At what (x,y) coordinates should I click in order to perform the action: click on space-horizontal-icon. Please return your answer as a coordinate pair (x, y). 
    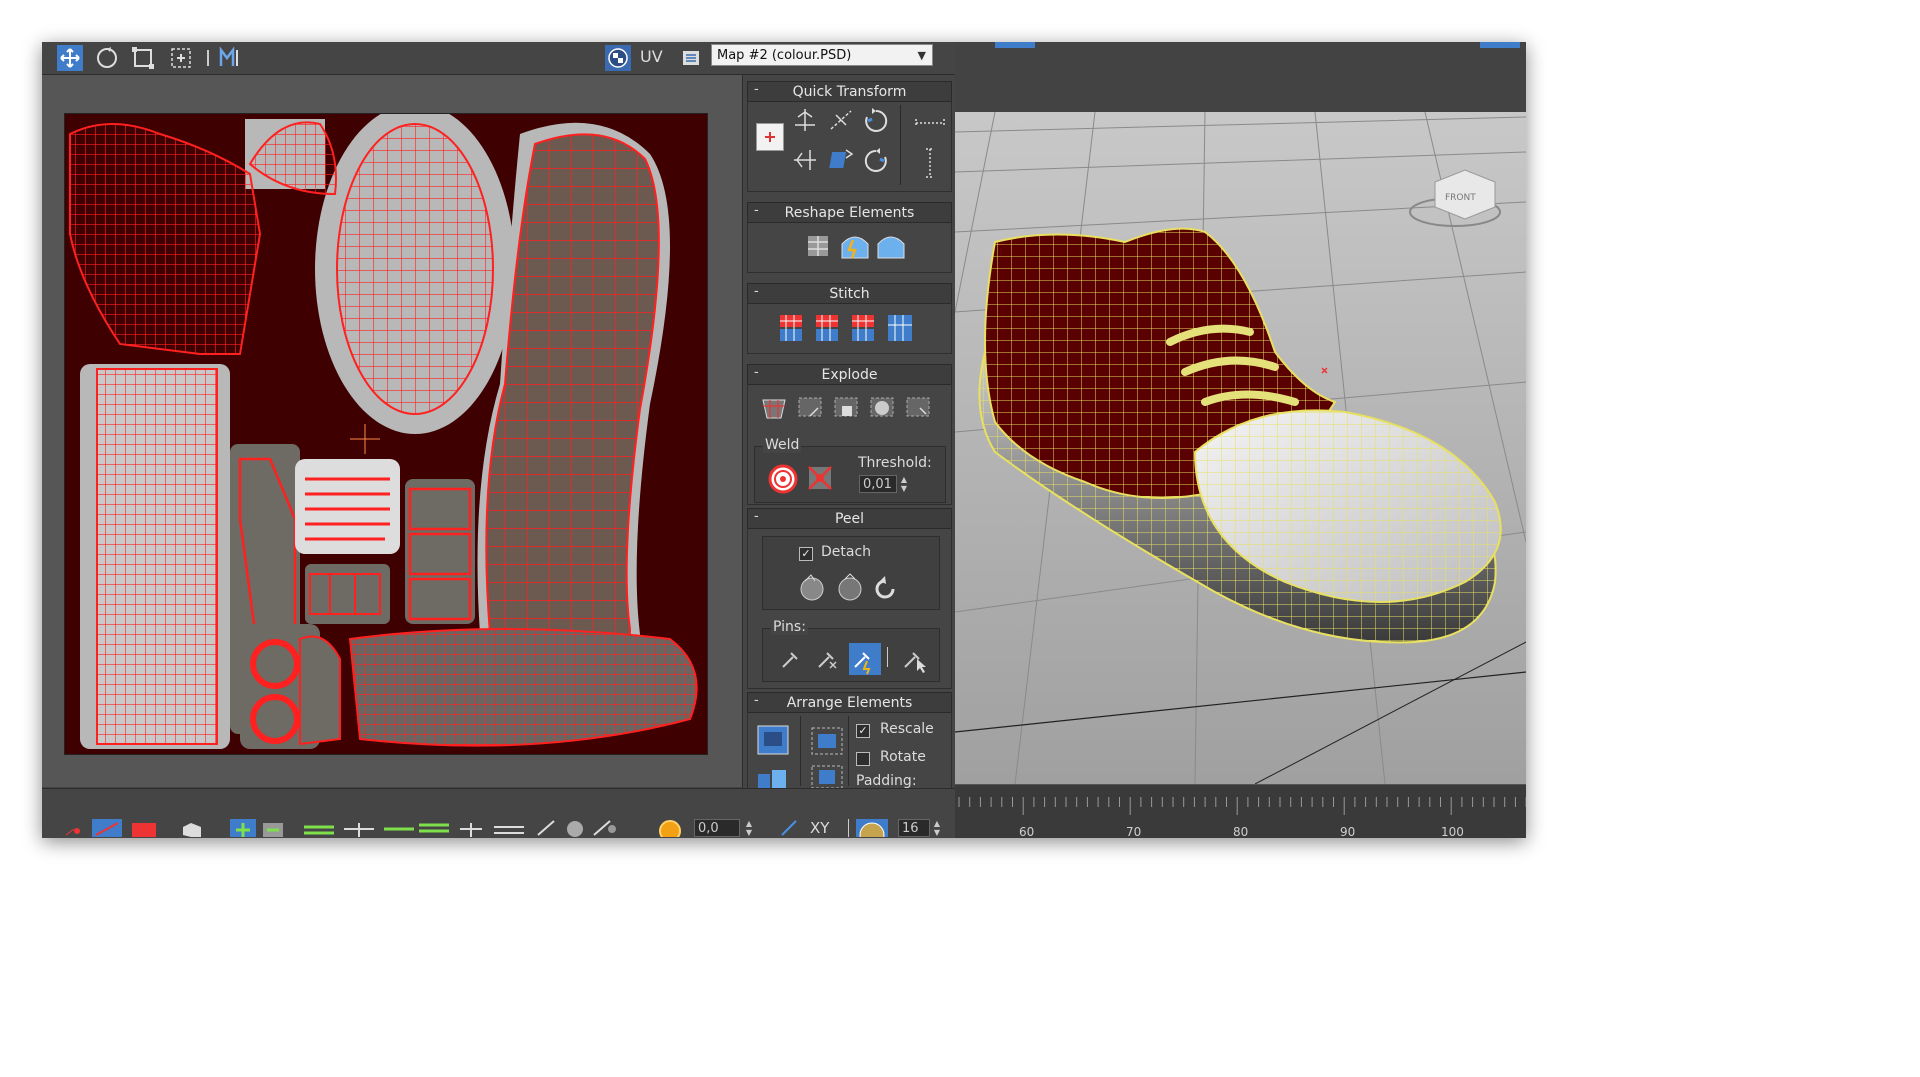
    Looking at the image, I should click on (930, 123).